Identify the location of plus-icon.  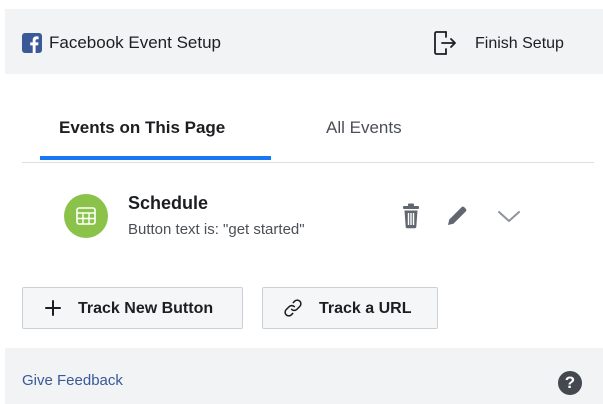
(53, 308).